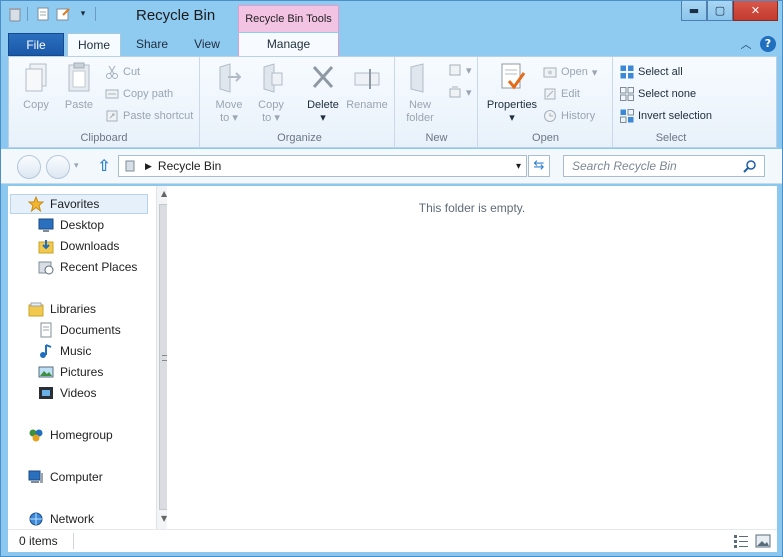  I want to click on new-folder-label-2: folder, so click(420, 118).